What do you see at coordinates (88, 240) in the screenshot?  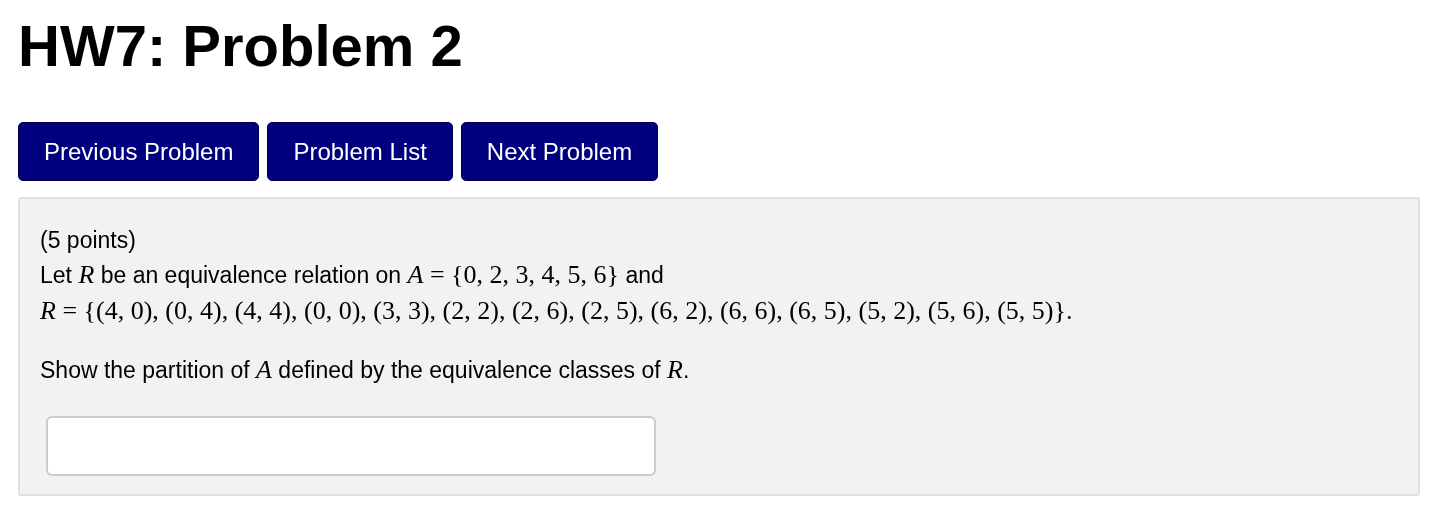 I see `points-label: (5 points)` at bounding box center [88, 240].